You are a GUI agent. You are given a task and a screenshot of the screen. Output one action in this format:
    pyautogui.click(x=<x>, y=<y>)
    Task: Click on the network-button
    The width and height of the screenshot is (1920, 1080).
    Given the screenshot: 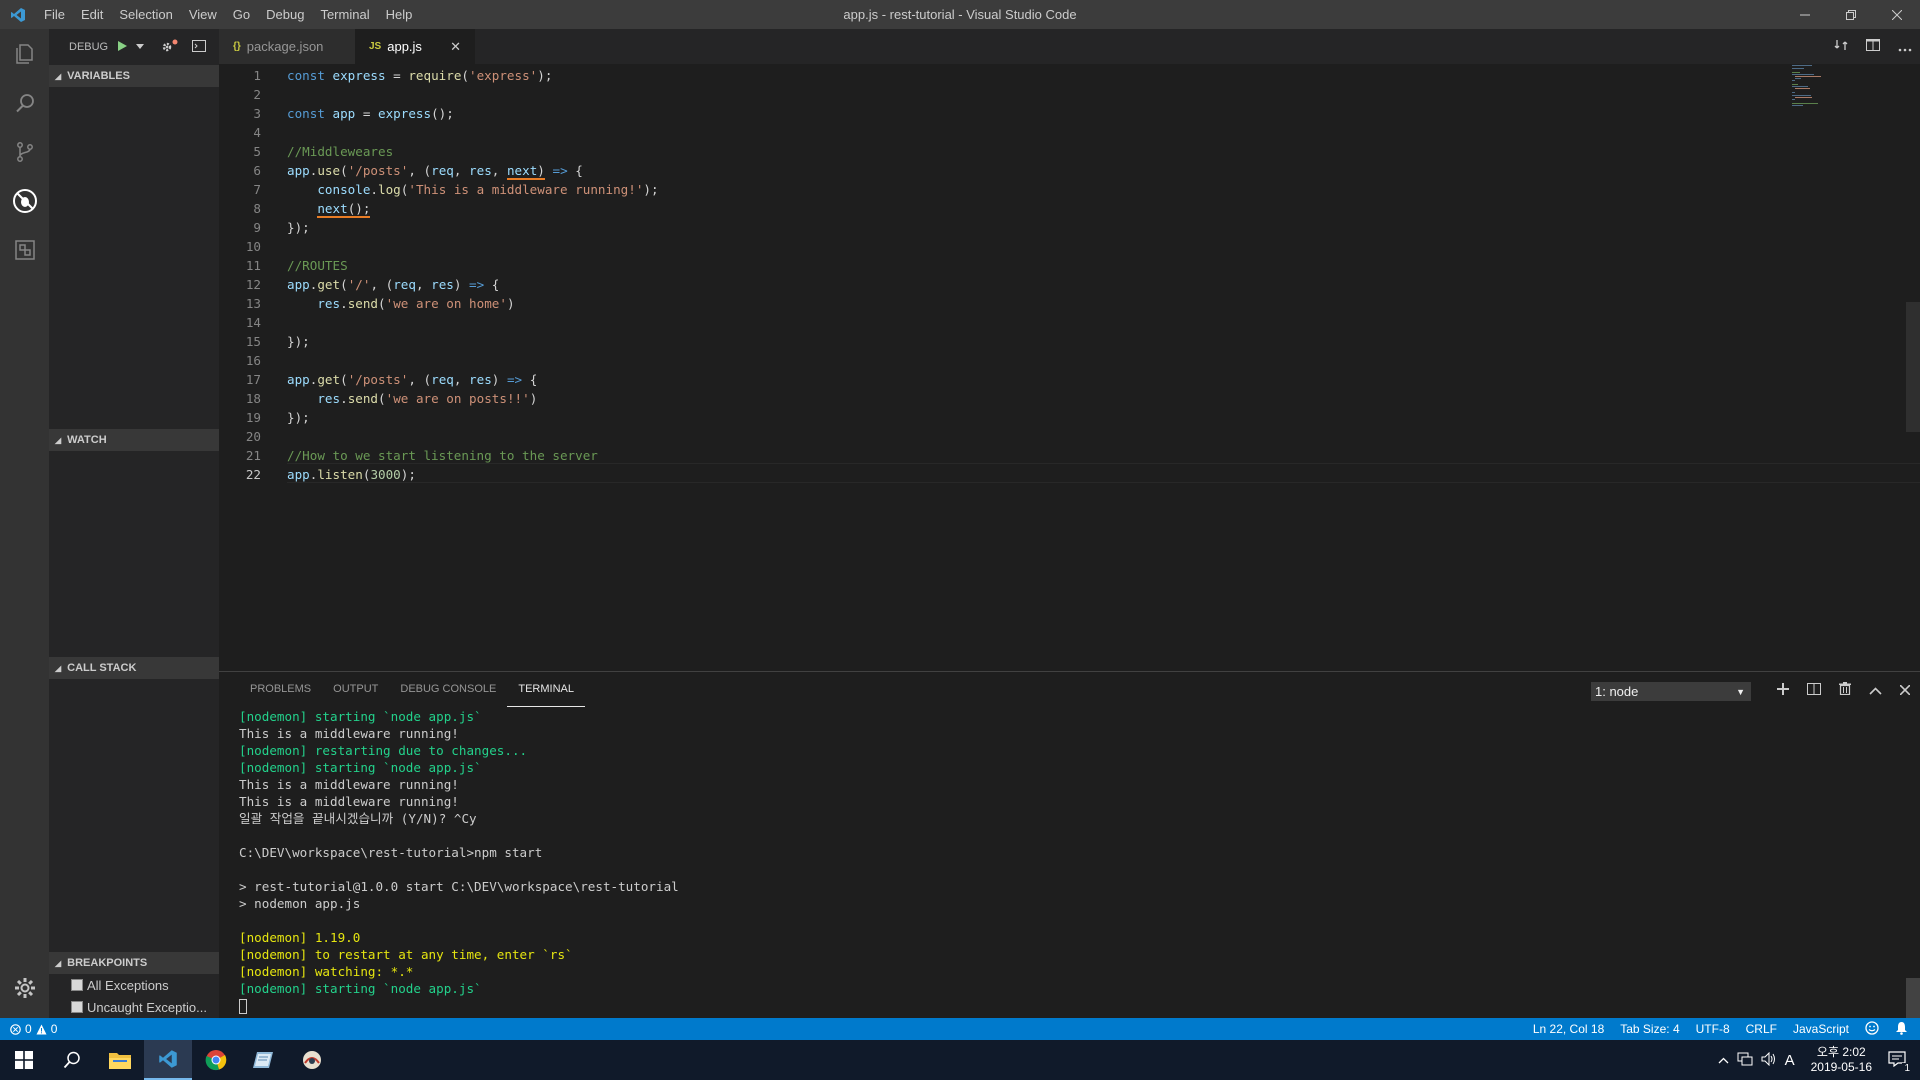 What is the action you would take?
    pyautogui.click(x=1745, y=1060)
    